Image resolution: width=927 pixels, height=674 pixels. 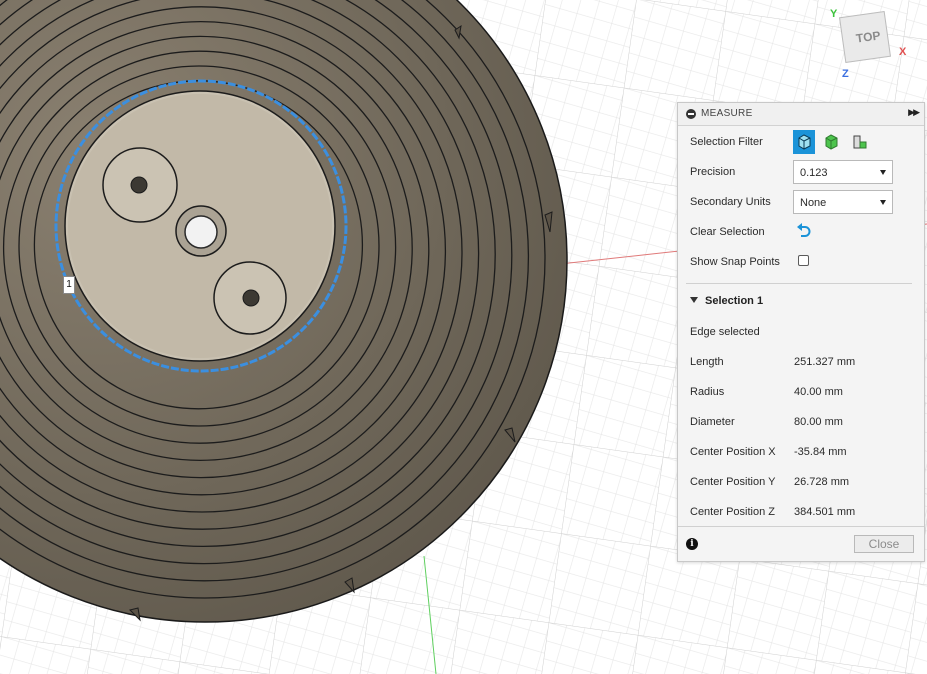 What do you see at coordinates (801, 114) in the screenshot?
I see `measure-panel-header: MEASURE ▶▶` at bounding box center [801, 114].